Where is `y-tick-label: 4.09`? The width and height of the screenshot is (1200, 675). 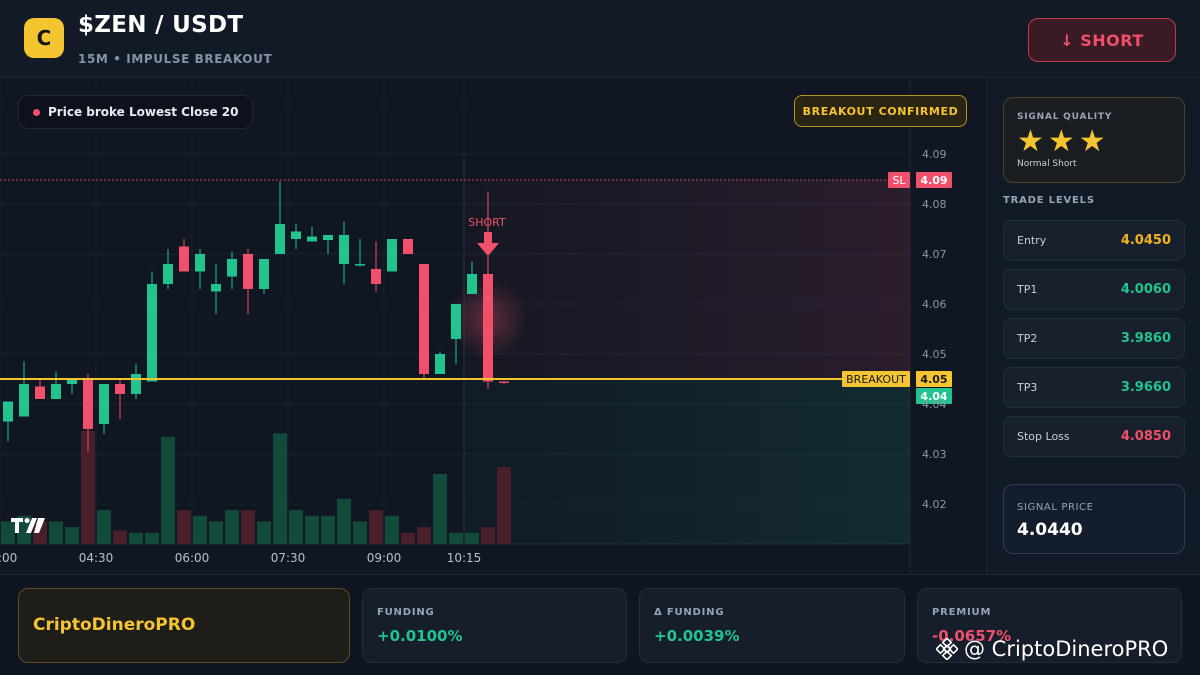
y-tick-label: 4.09 is located at coordinates (934, 154).